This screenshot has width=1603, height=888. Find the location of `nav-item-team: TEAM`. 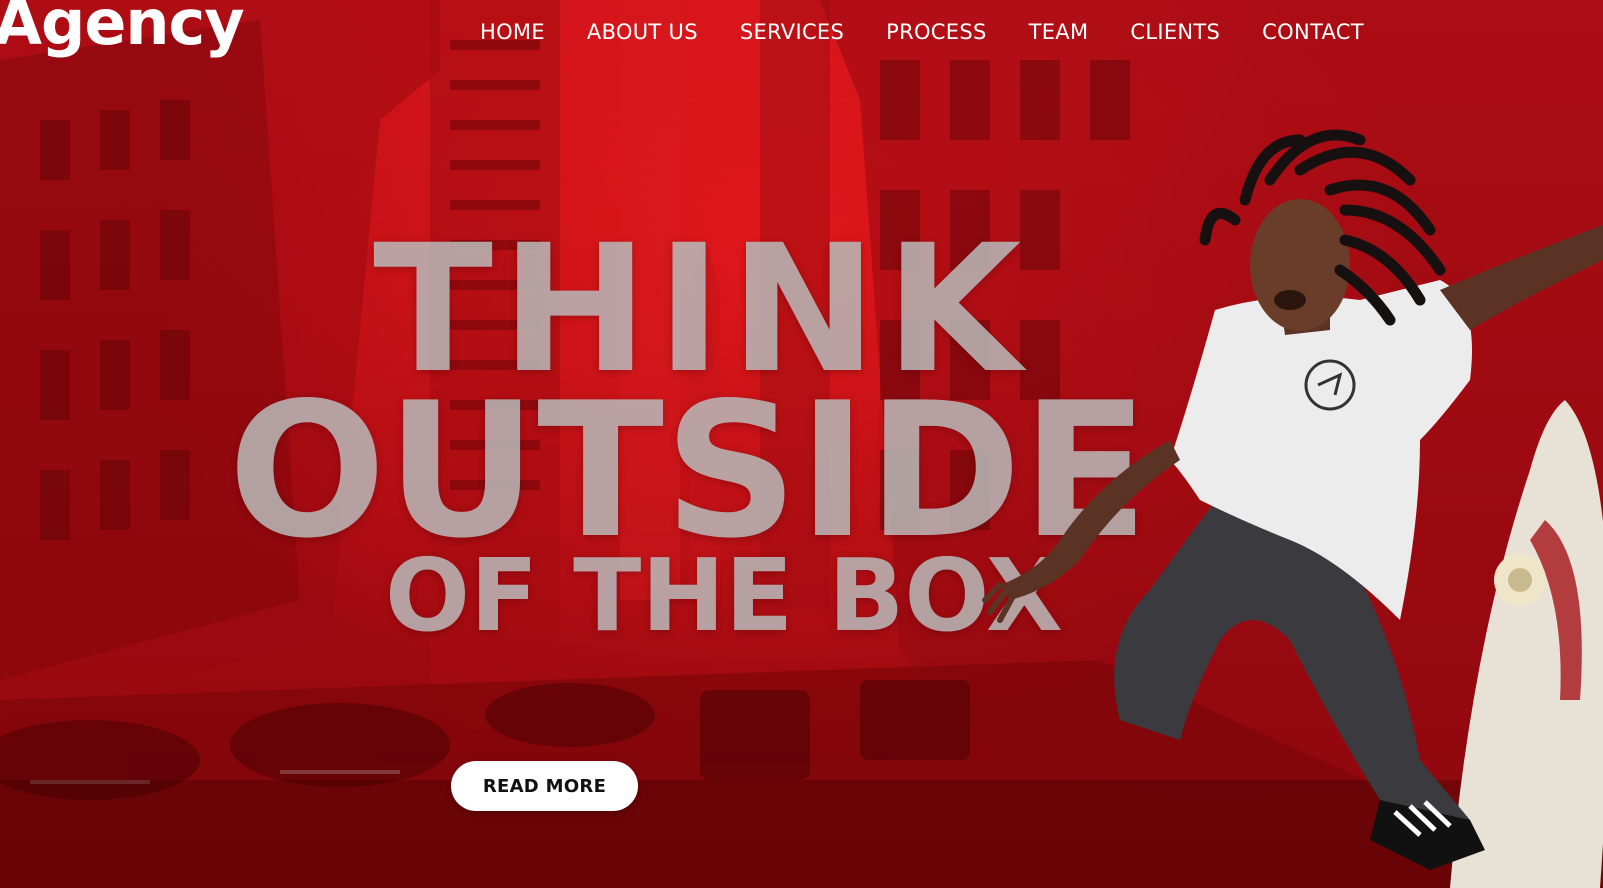

nav-item-team: TEAM is located at coordinates (1059, 32).